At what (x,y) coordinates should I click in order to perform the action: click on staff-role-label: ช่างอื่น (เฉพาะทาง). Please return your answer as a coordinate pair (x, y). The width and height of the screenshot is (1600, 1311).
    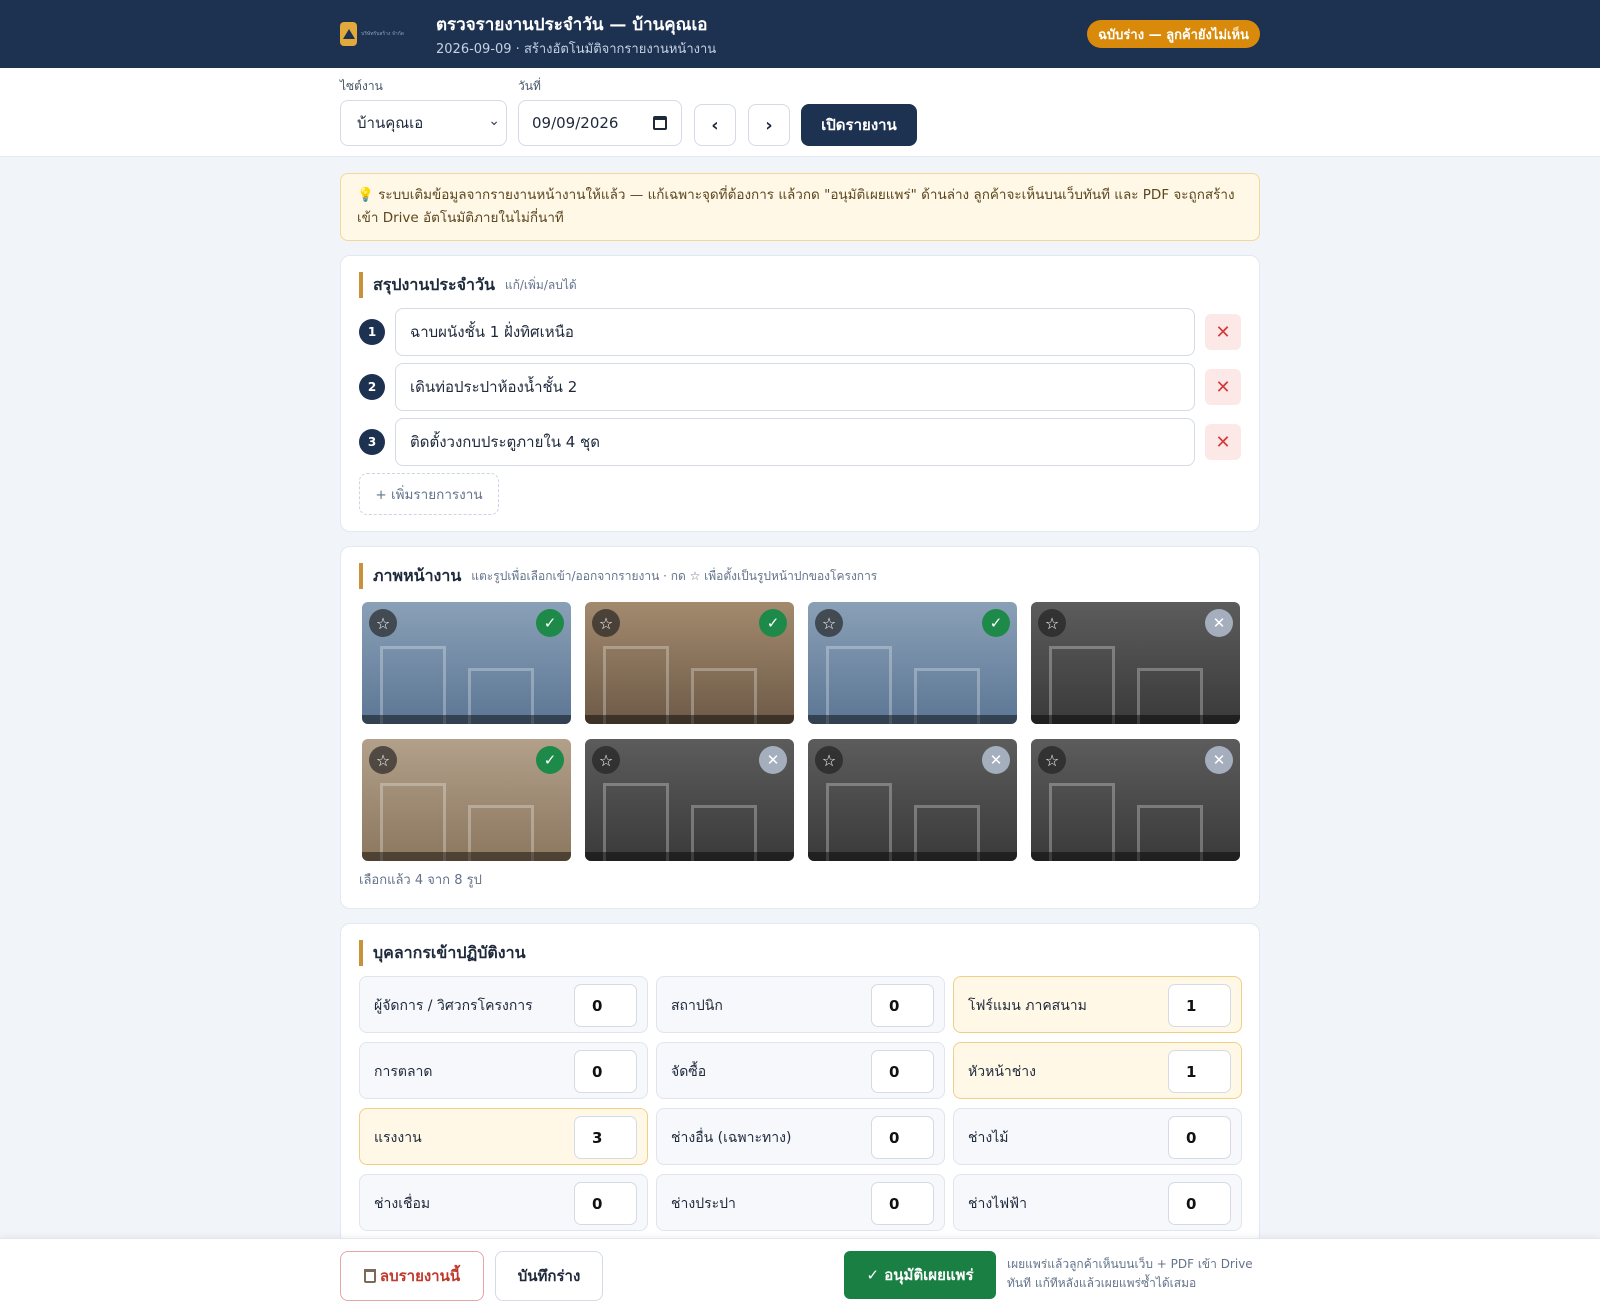
    Looking at the image, I should click on (731, 1138).